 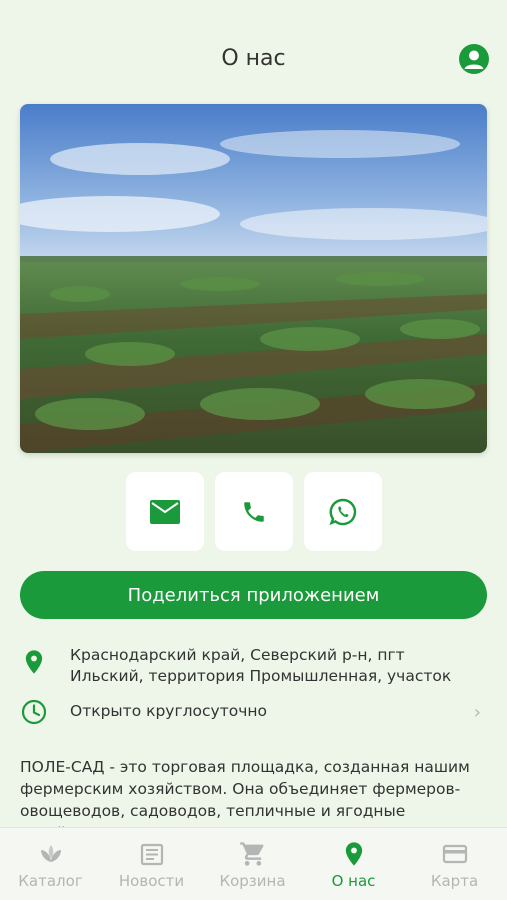 What do you see at coordinates (168, 711) in the screenshot?
I see `hours-text: Открыто круглосуточно` at bounding box center [168, 711].